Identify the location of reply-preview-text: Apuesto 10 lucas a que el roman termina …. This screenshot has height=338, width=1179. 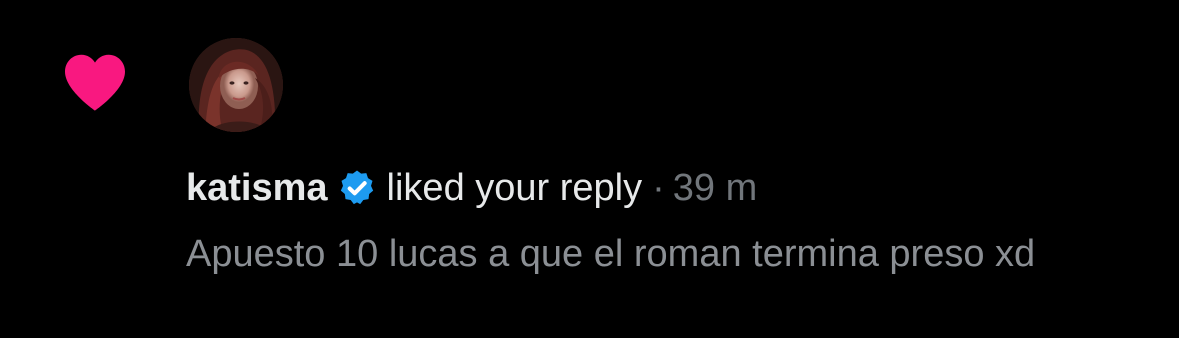
(611, 254).